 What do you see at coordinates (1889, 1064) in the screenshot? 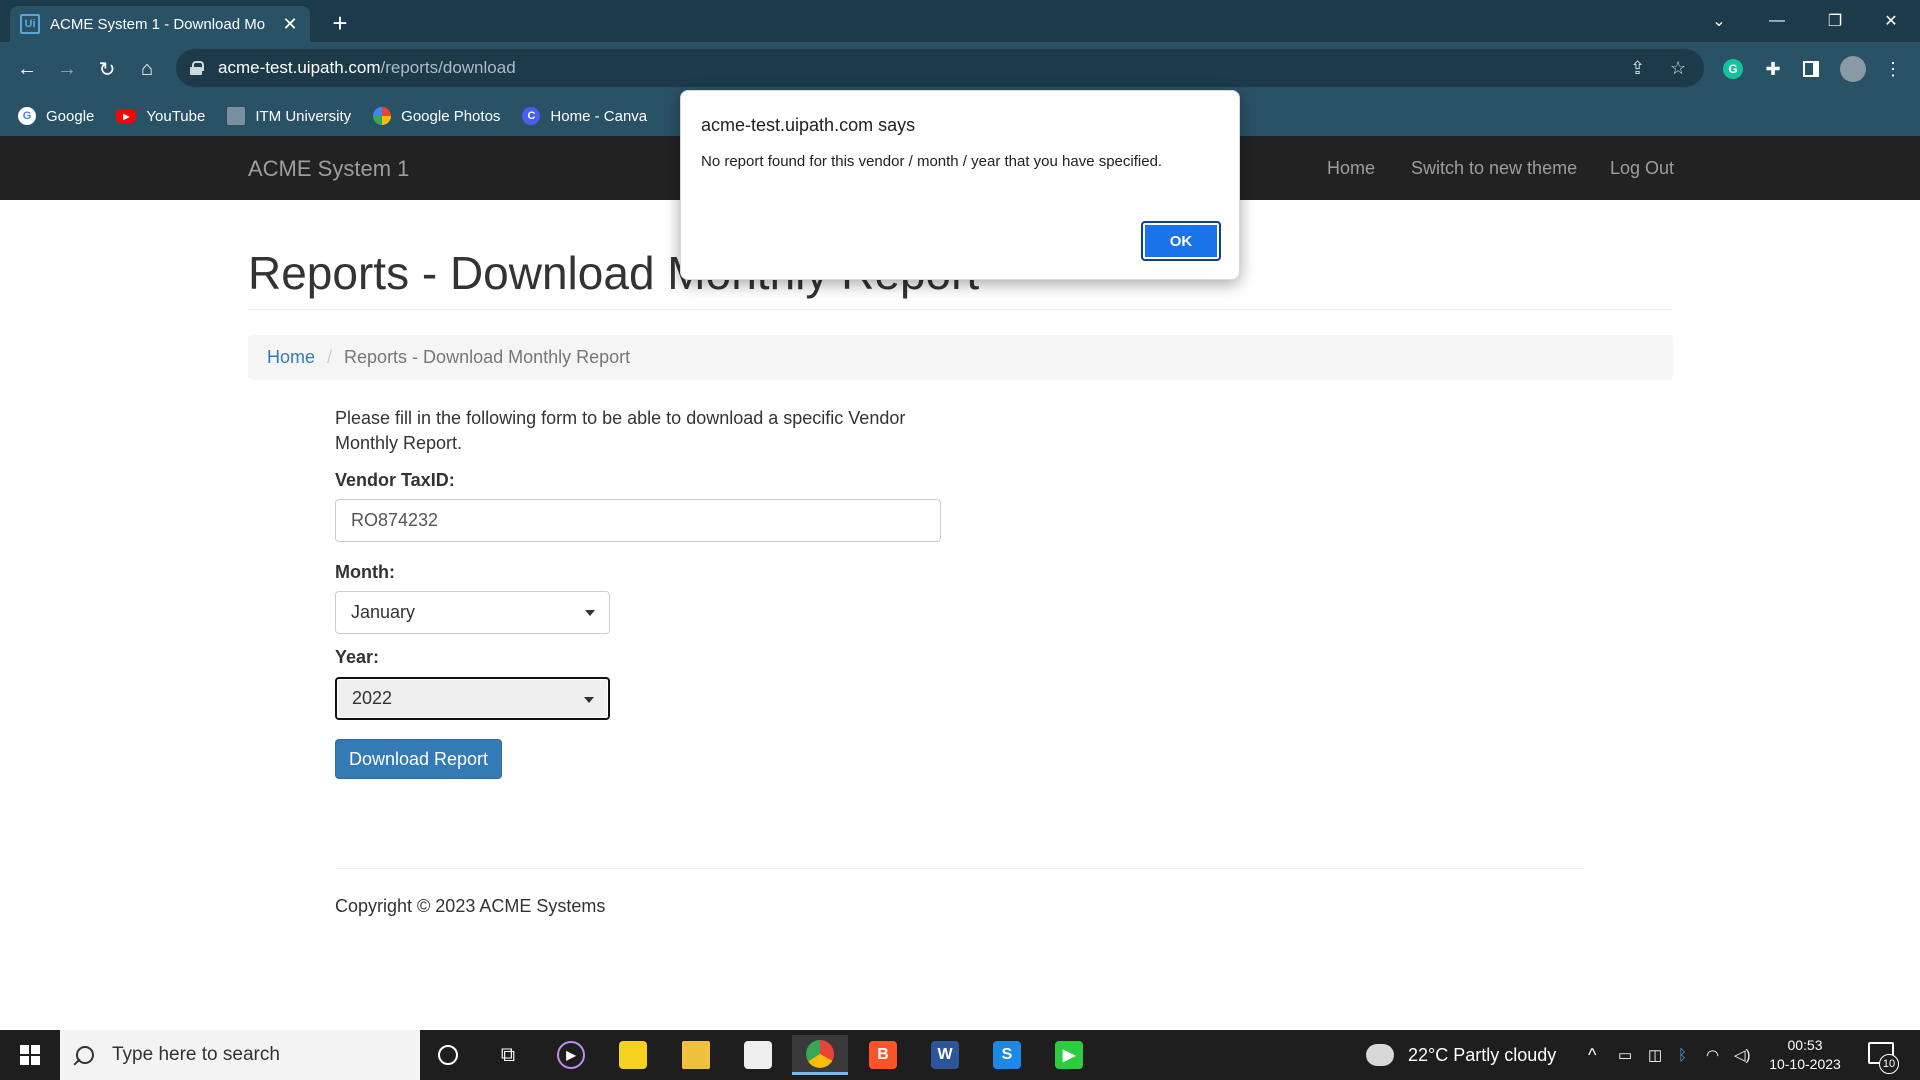
I see `notification-count-badge: 10` at bounding box center [1889, 1064].